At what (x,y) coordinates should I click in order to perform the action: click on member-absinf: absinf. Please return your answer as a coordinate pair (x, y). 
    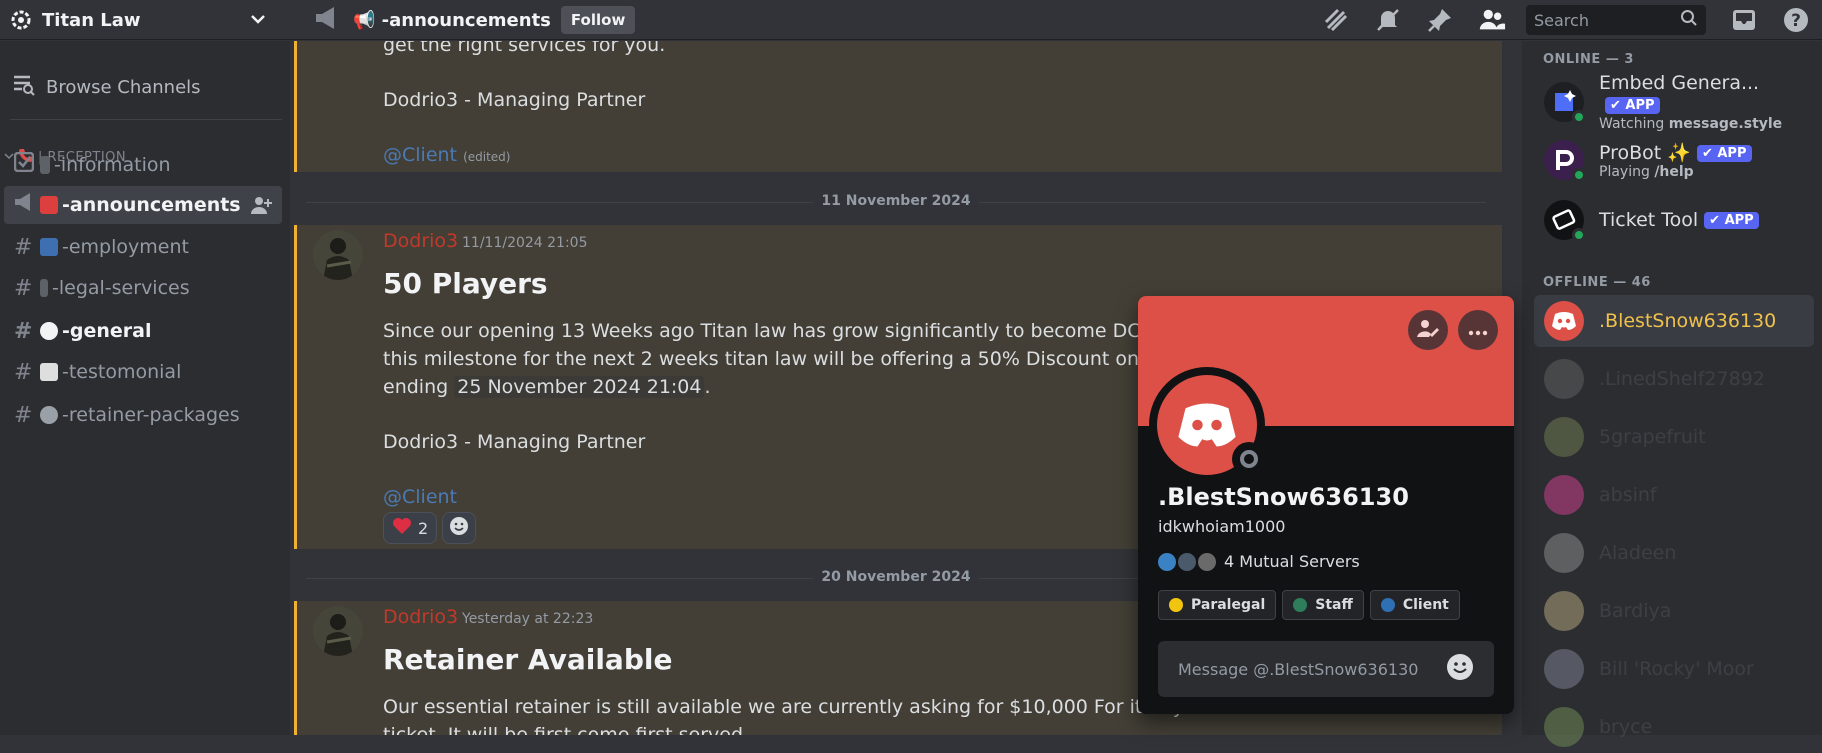
    Looking at the image, I should click on (1674, 495).